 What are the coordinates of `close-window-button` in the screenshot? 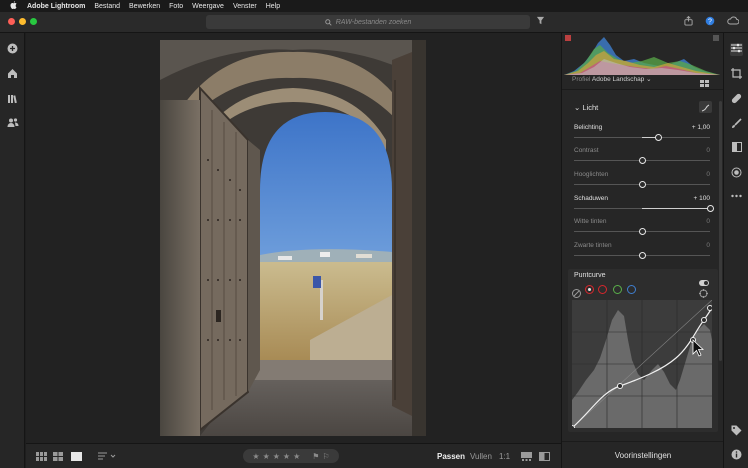 It's located at (11, 21).